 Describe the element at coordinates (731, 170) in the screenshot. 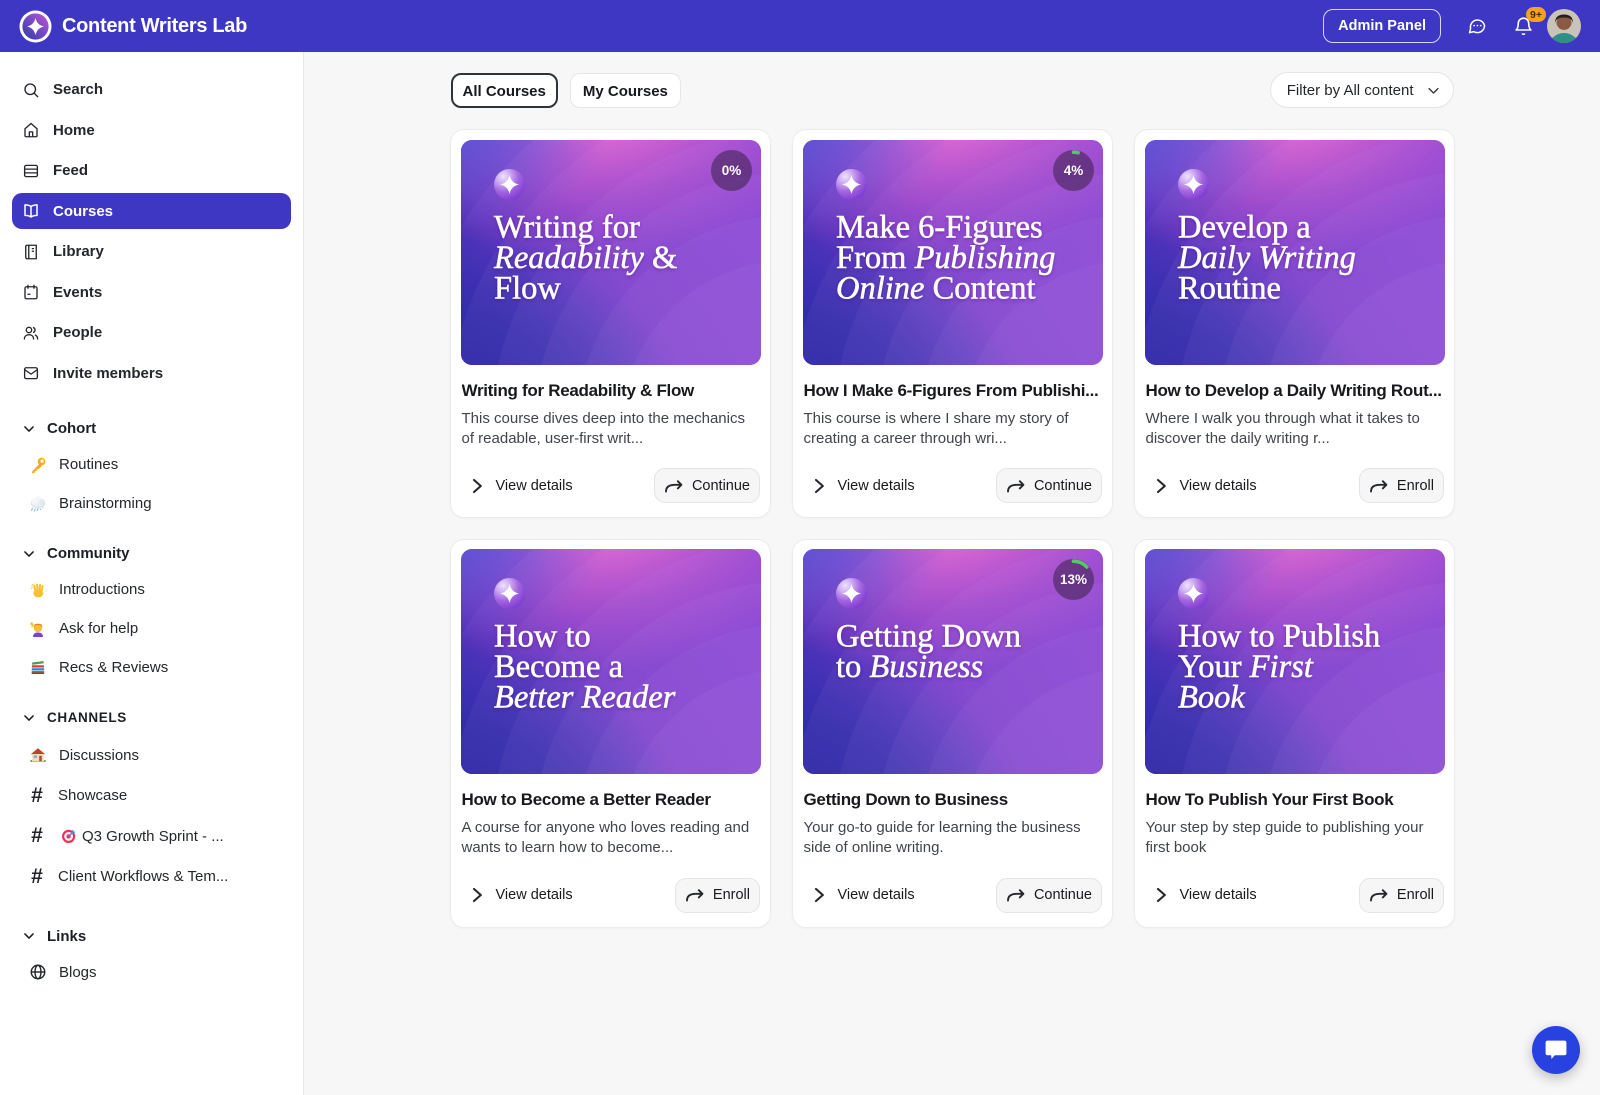

I see `svg-text: 0%` at that location.